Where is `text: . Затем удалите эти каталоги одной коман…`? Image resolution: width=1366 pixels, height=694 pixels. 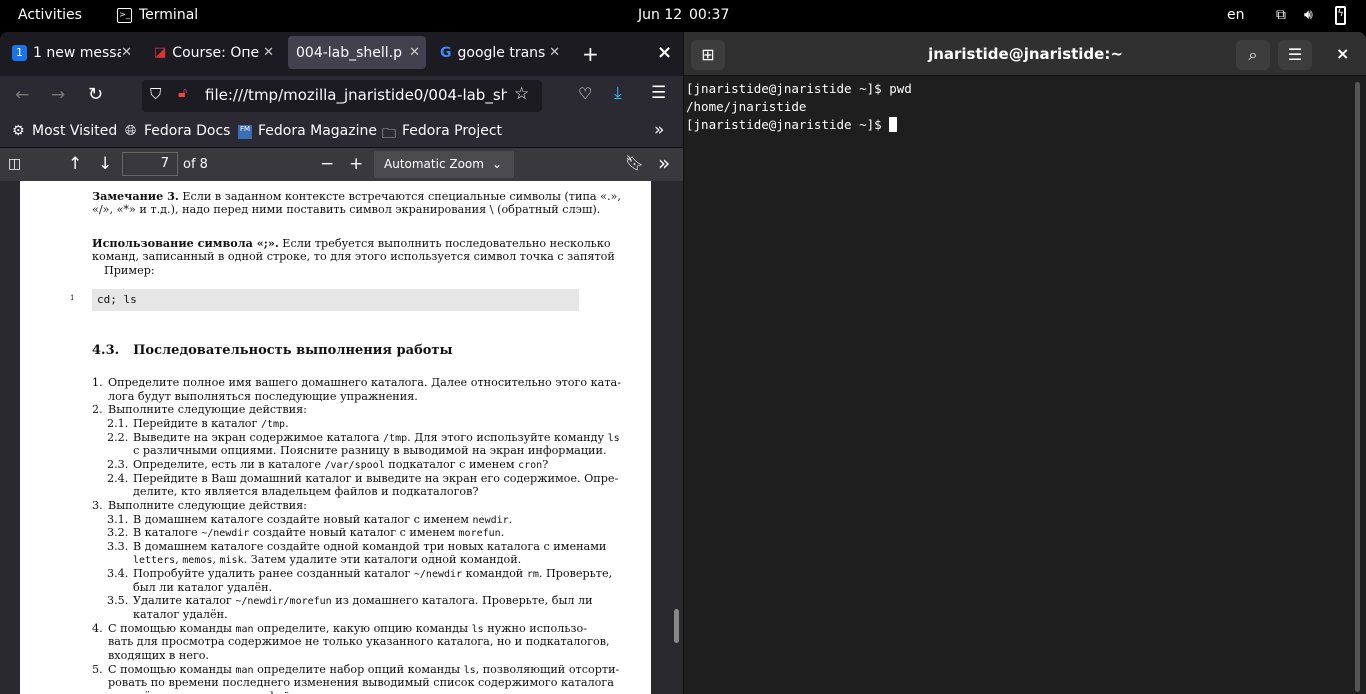
text: . Затем удалите эти каталоги одной коман… is located at coordinates (382, 560).